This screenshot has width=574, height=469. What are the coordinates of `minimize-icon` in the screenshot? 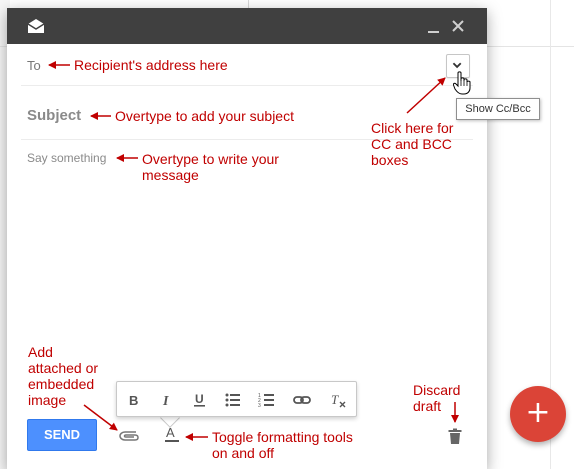 It's located at (434, 27).